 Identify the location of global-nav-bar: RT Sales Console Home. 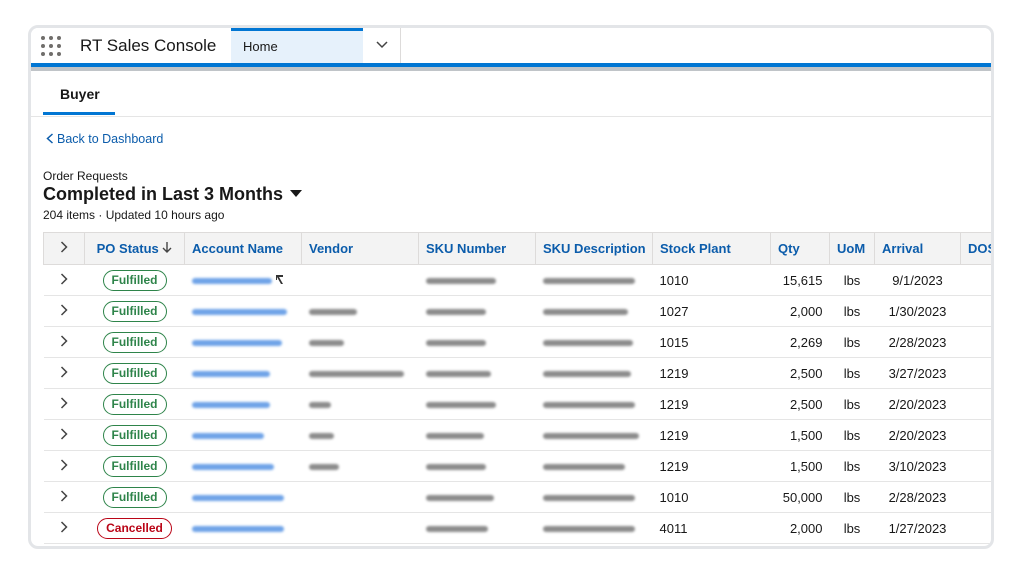
(511, 47).